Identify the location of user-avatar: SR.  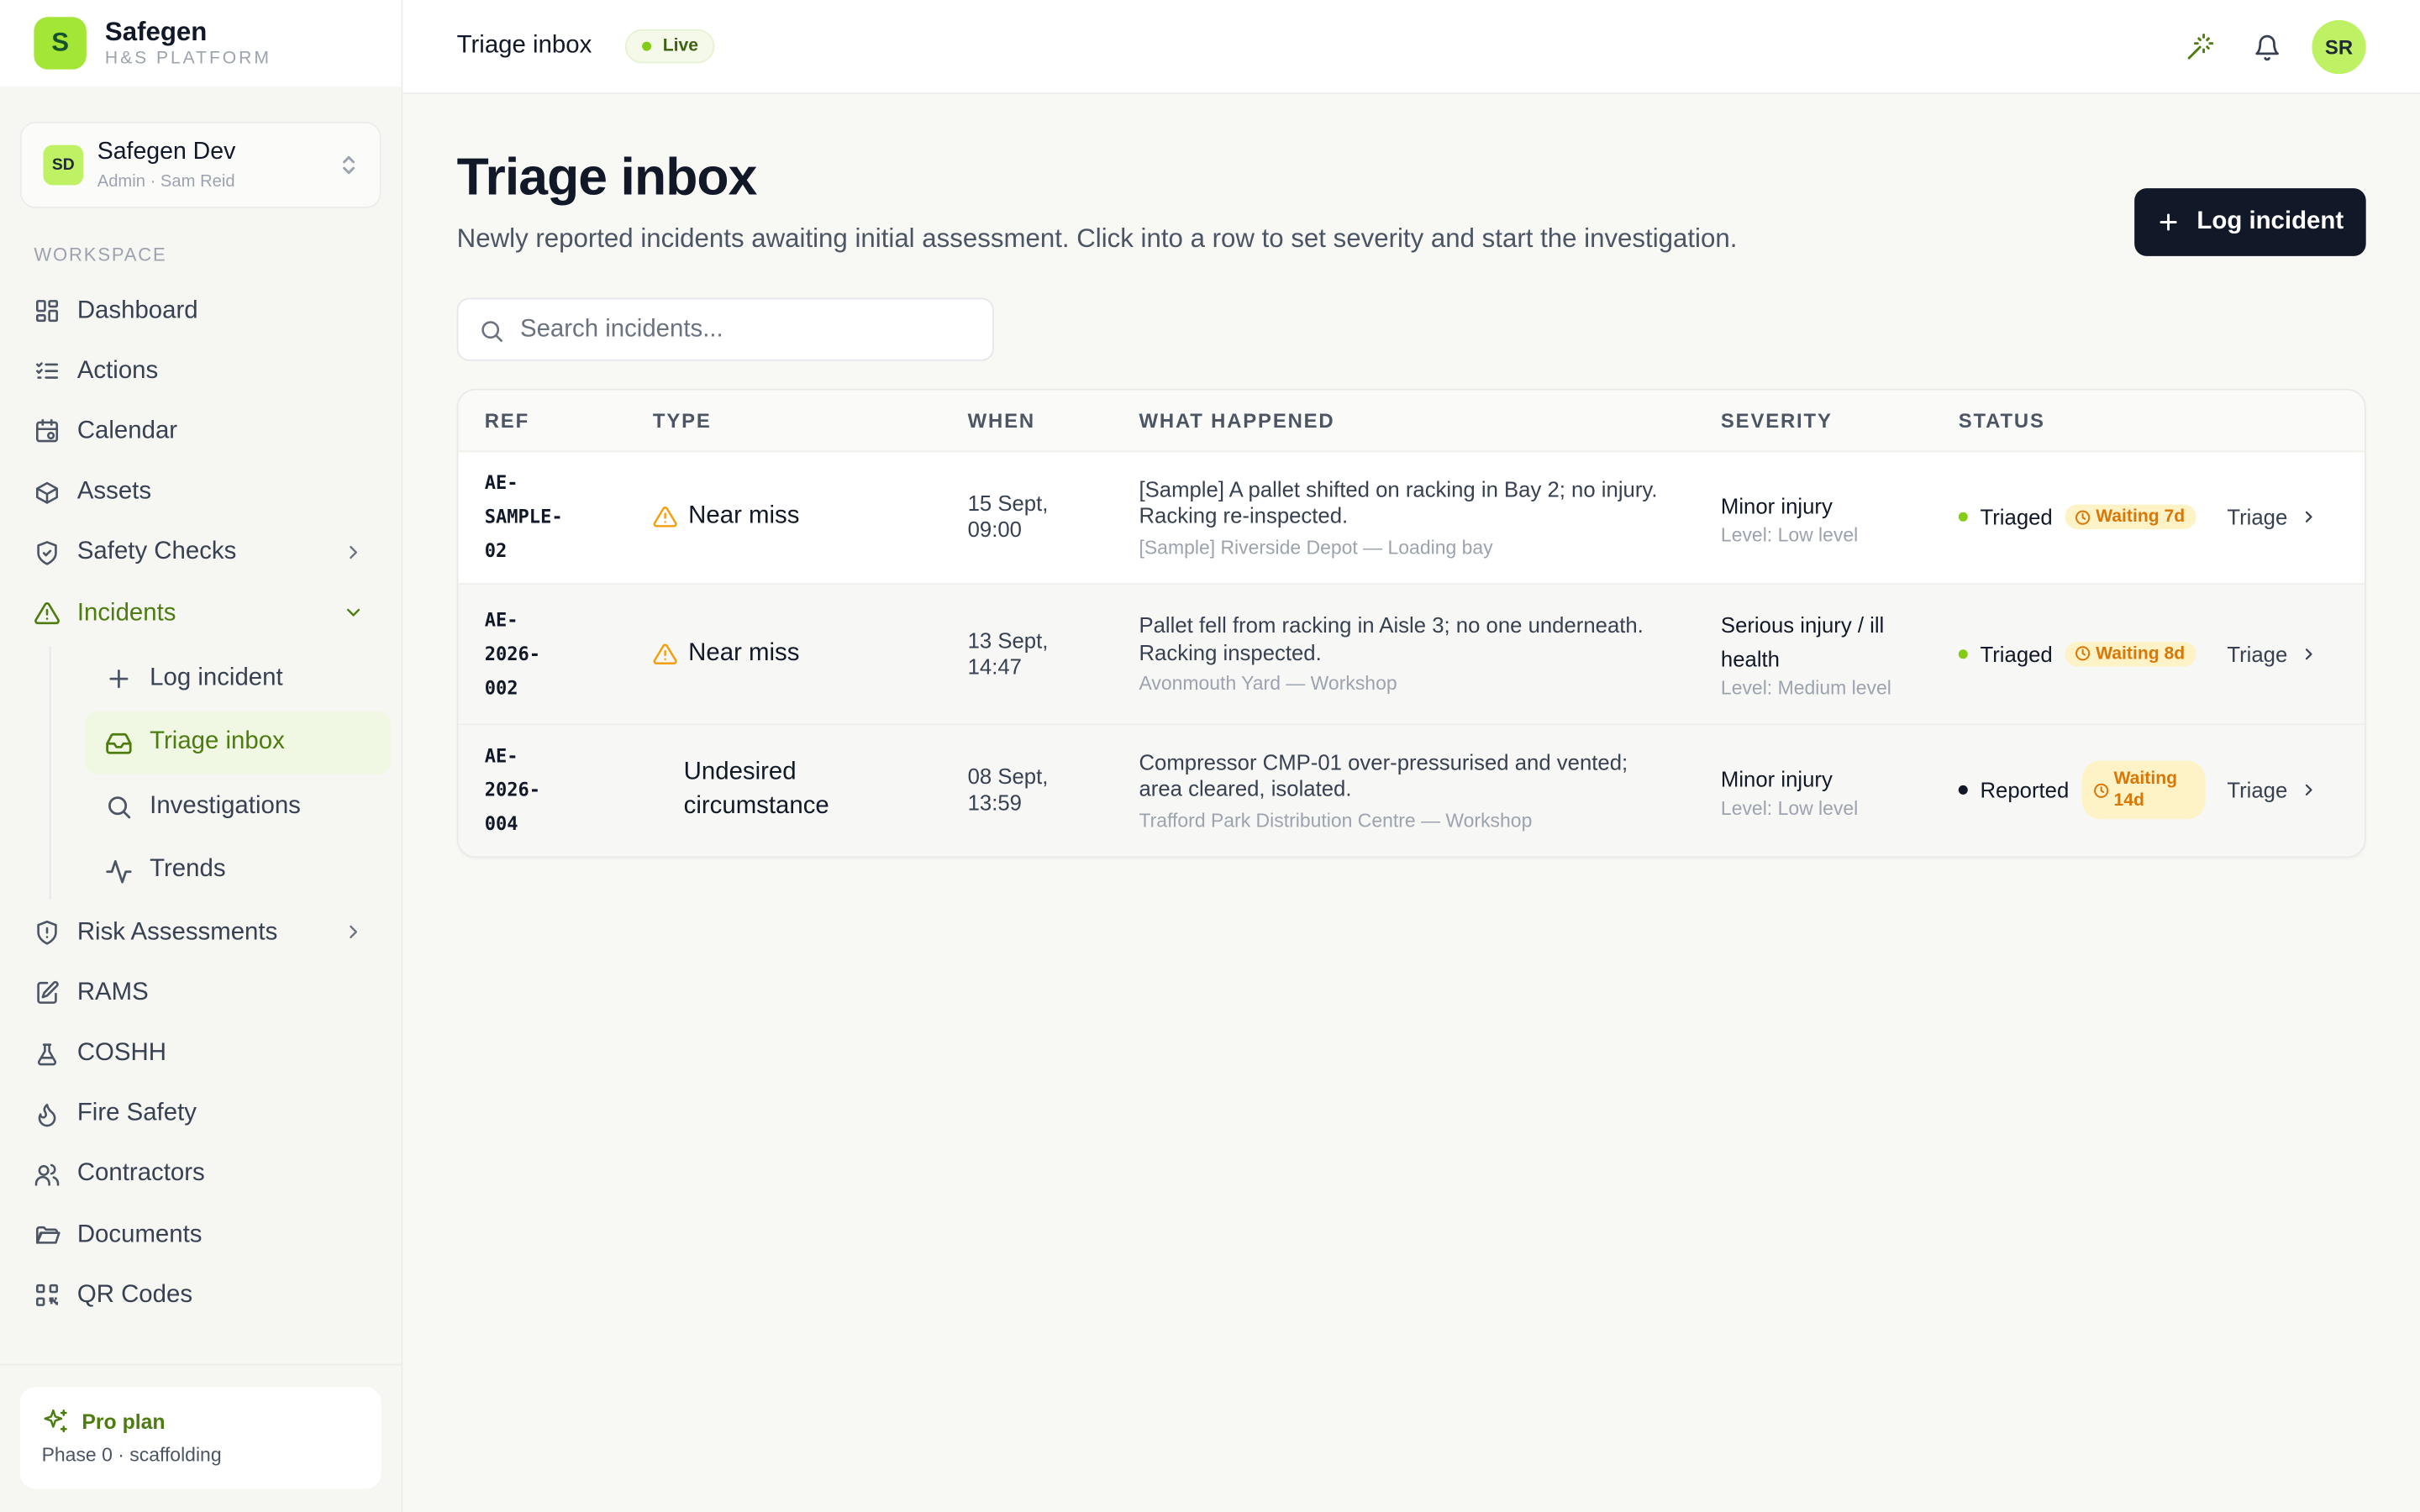
(2339, 47).